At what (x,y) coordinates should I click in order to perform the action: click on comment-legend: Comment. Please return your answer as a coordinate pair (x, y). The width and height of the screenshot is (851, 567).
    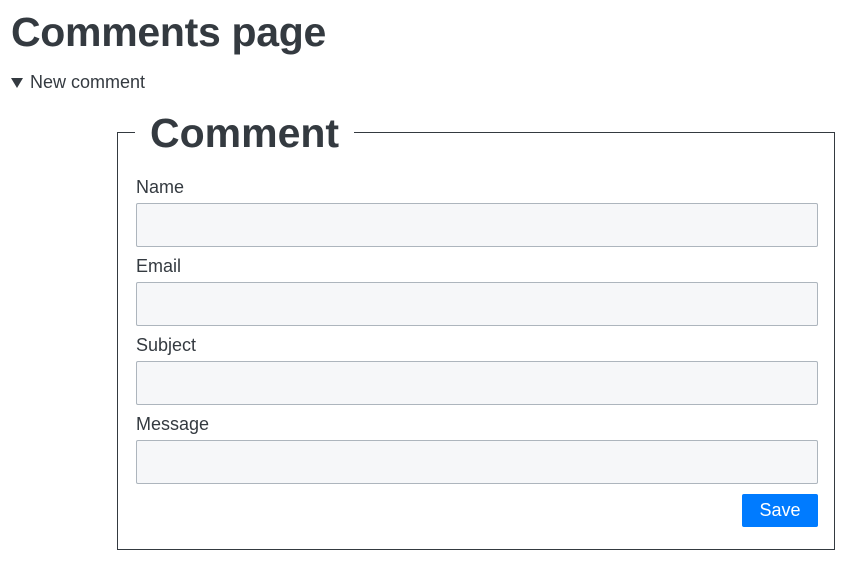
    Looking at the image, I should click on (245, 133).